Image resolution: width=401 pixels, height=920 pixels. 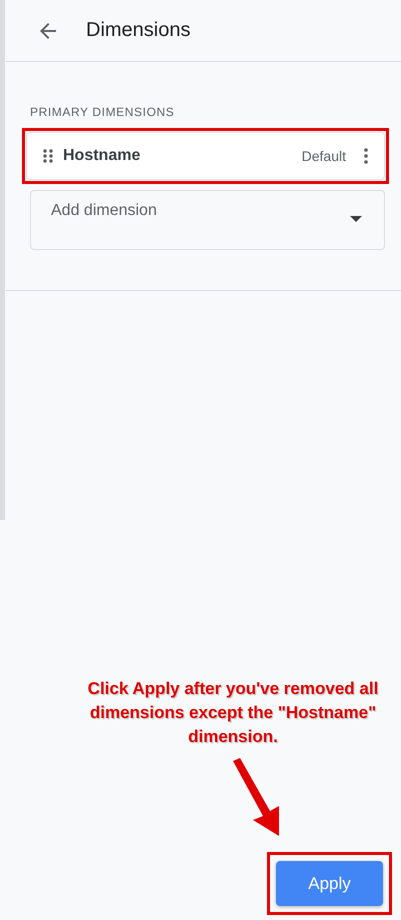 What do you see at coordinates (324, 156) in the screenshot?
I see `default-tag: Default` at bounding box center [324, 156].